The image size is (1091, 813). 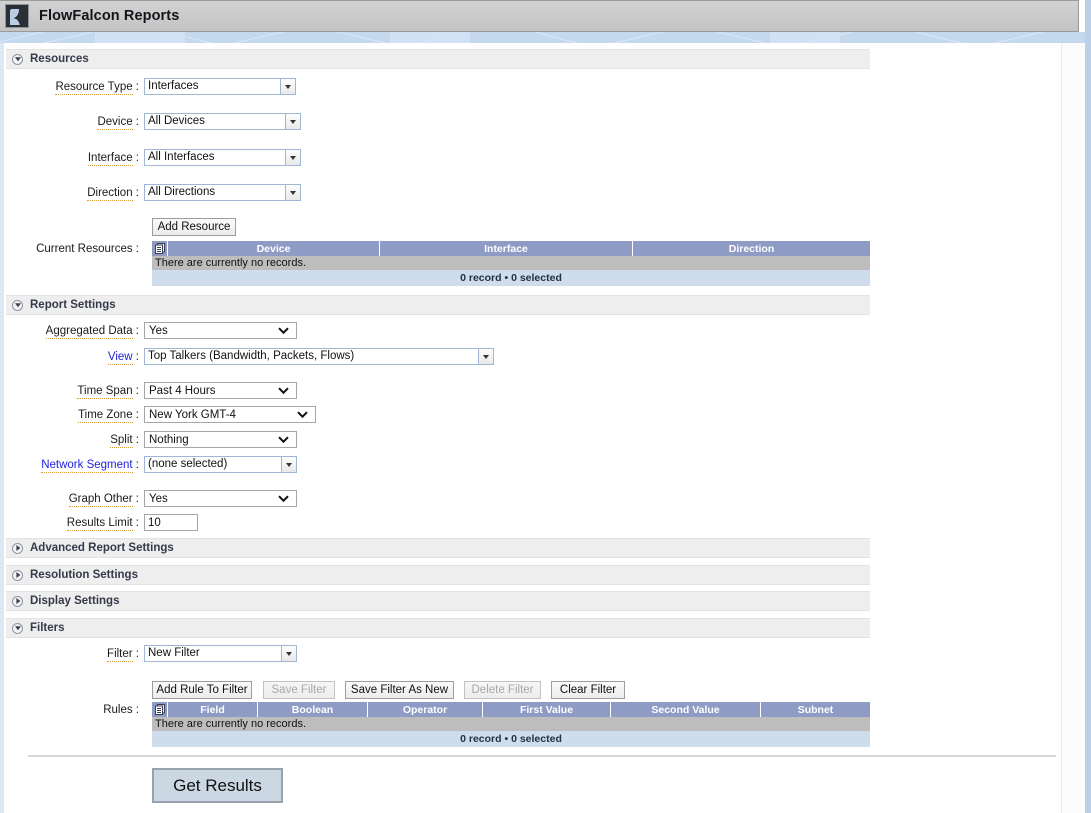 What do you see at coordinates (539, 16) in the screenshot?
I see `title-bar: FlowFalcon Reports` at bounding box center [539, 16].